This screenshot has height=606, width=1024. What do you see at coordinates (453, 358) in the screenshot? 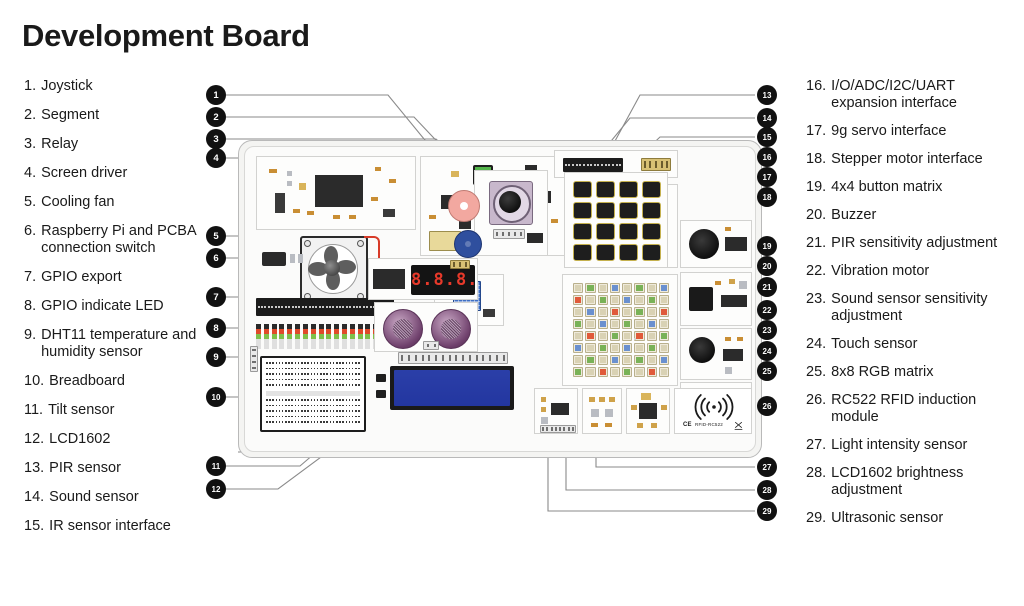
I see `lcd-pin-header` at bounding box center [453, 358].